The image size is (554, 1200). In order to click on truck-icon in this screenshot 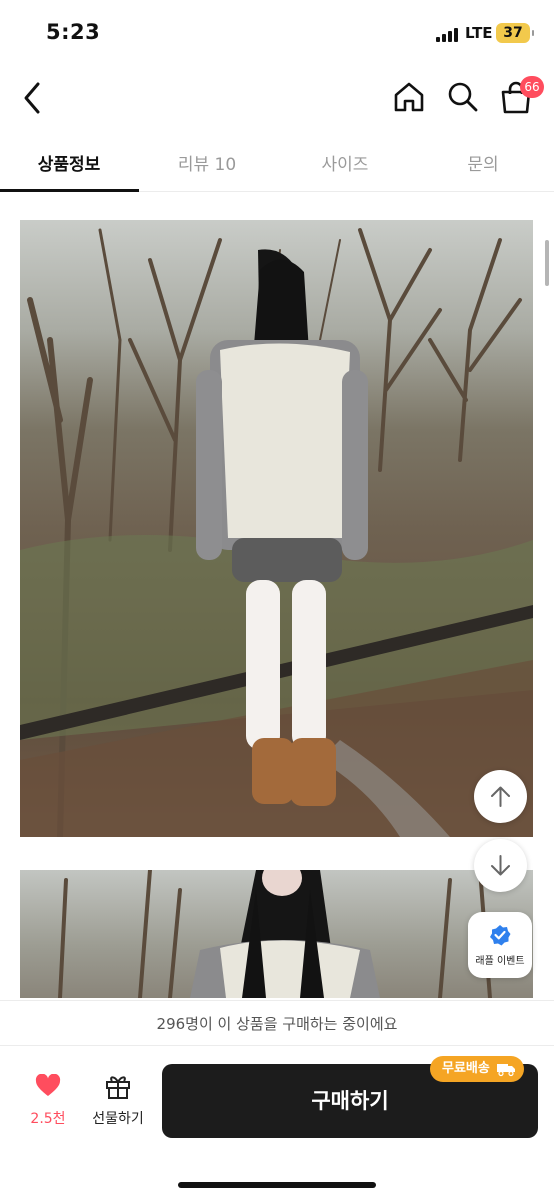, I will do `click(505, 1070)`.